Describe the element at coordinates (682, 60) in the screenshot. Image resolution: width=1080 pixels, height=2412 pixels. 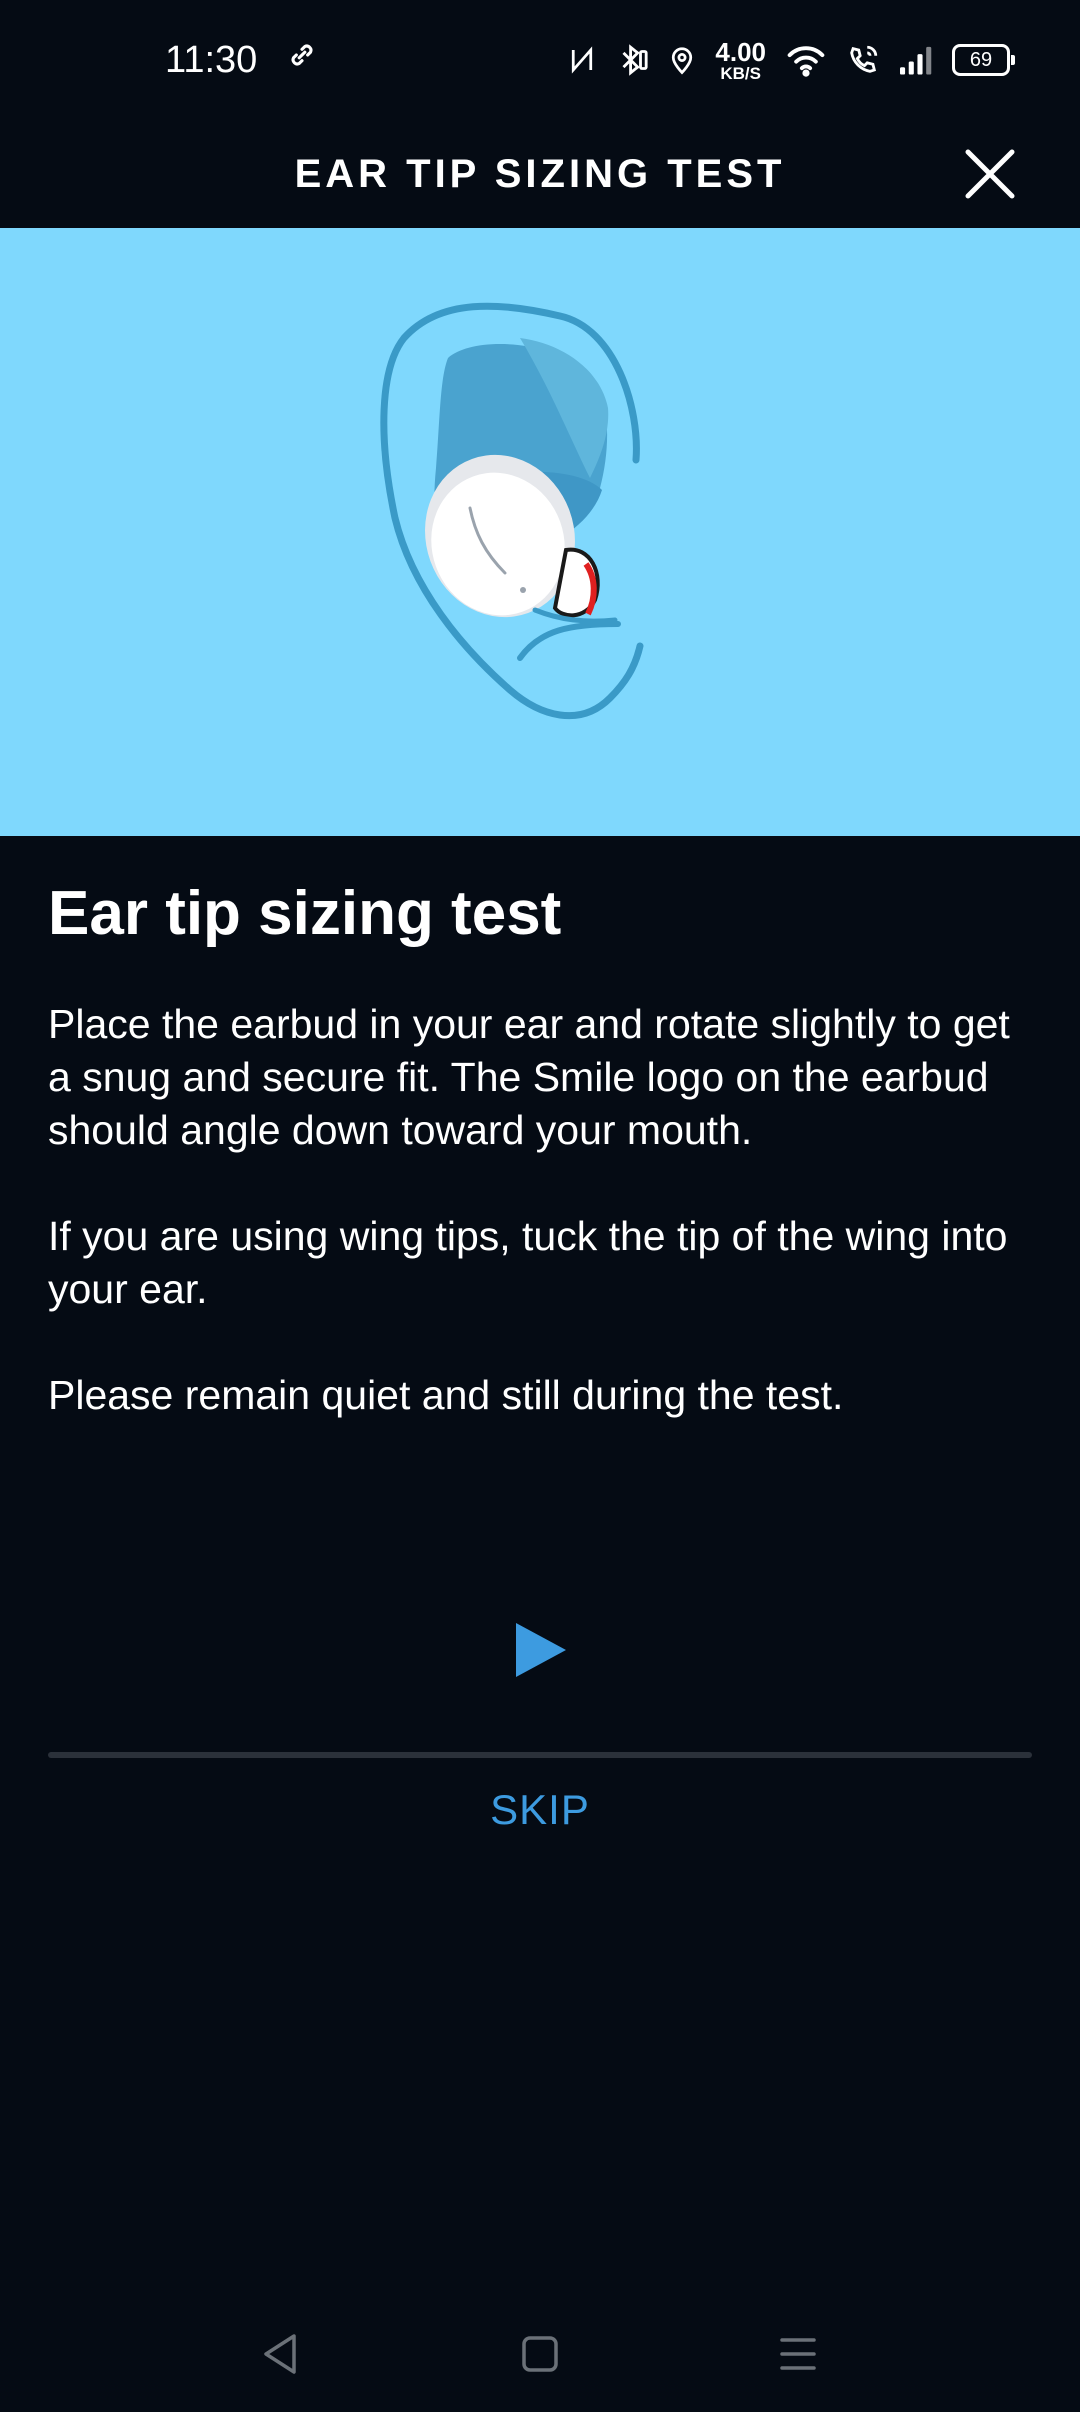
I see `location-icon` at that location.